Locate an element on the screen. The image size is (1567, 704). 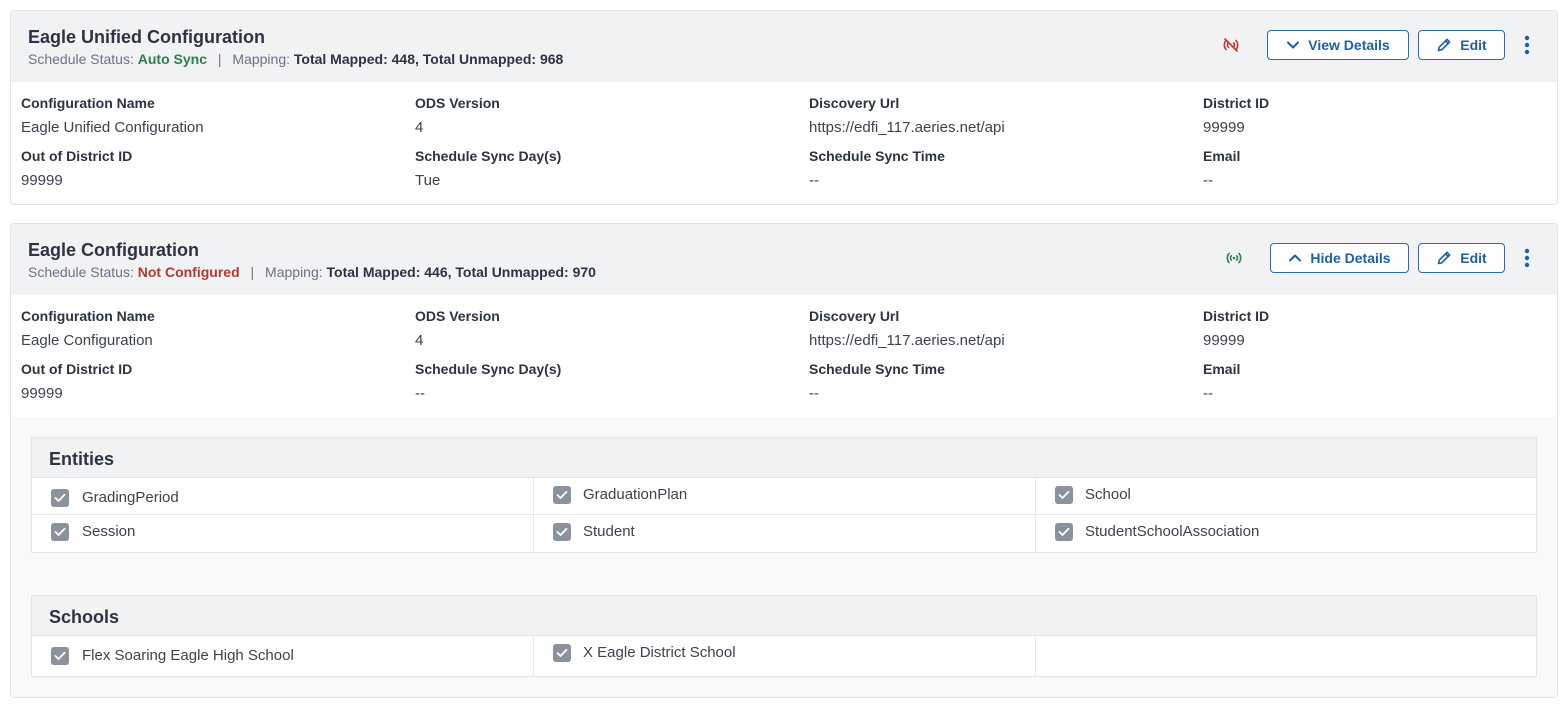
view-details-label: View Details is located at coordinates (1349, 45).